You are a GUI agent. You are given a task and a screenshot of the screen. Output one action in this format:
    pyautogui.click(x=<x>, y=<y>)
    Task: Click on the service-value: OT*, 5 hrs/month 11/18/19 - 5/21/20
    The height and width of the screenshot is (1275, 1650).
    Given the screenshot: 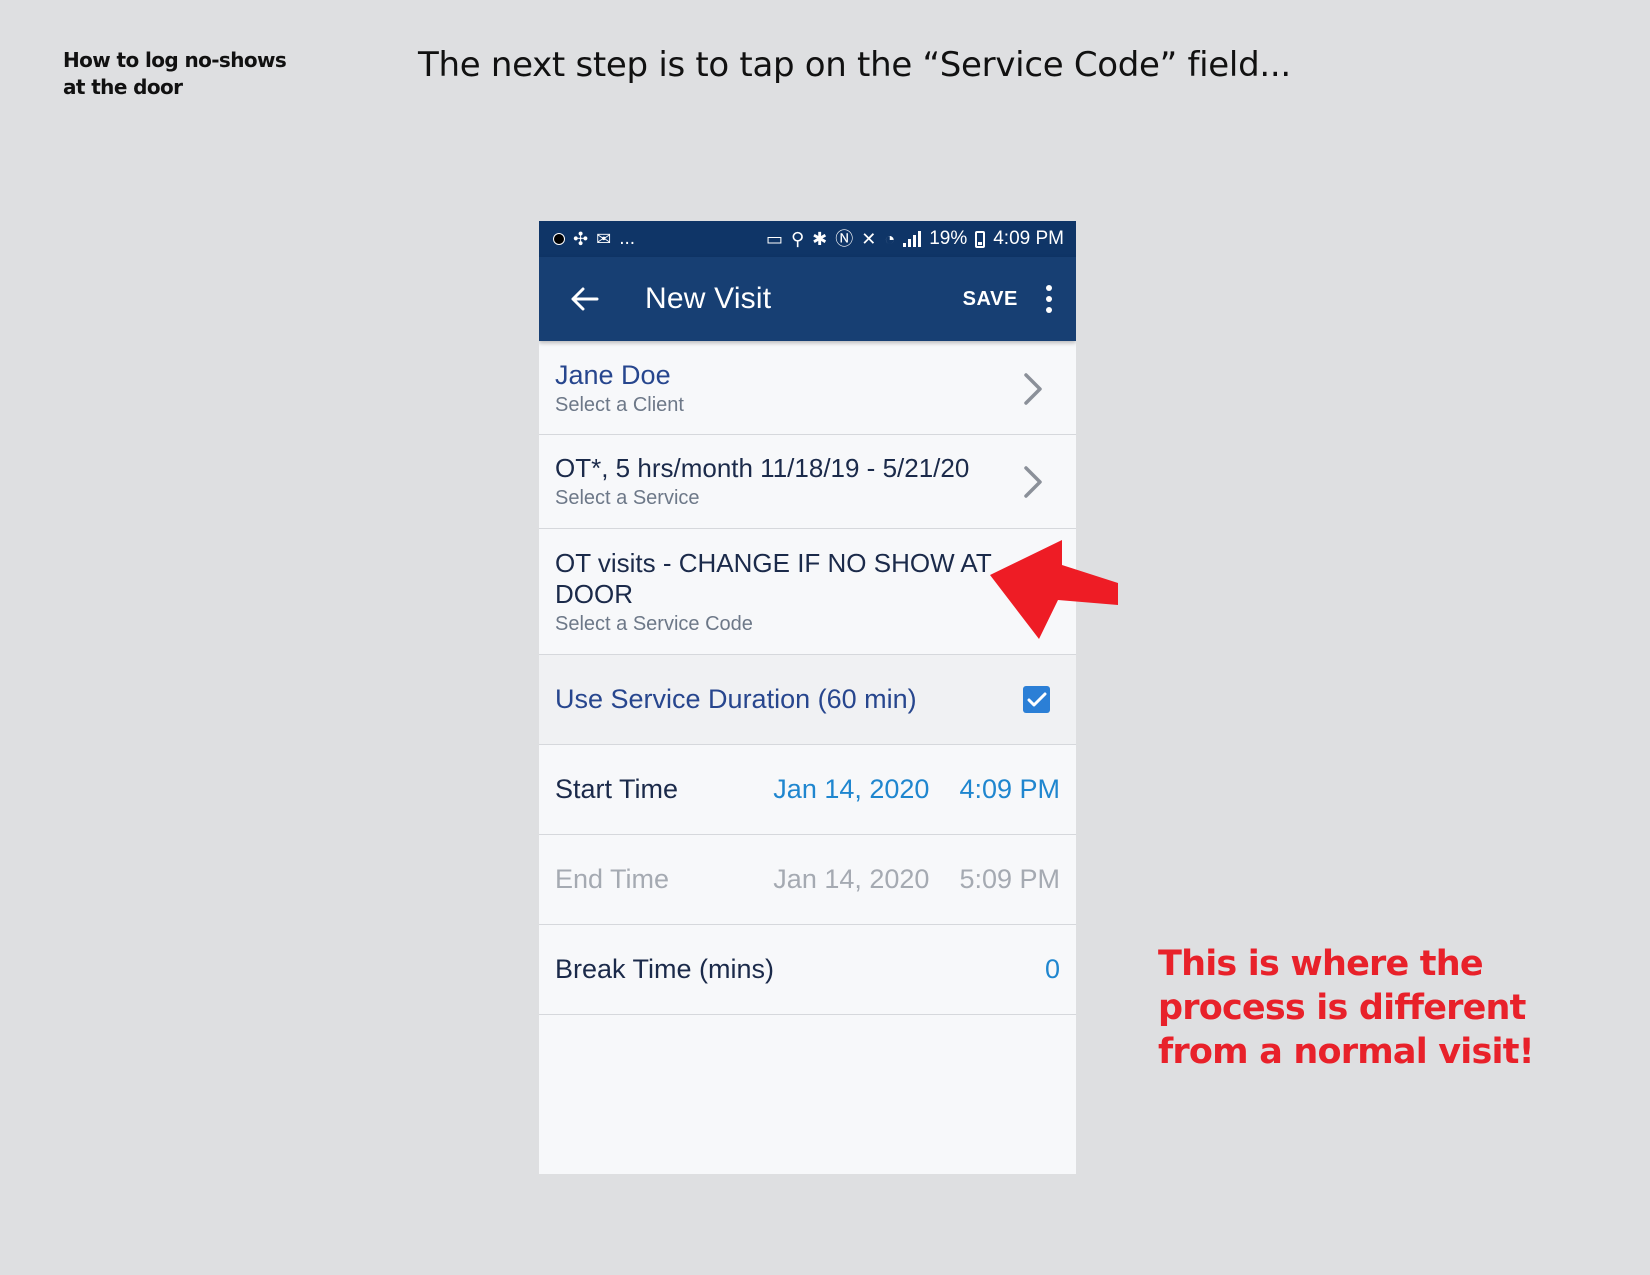 What is the action you would take?
    pyautogui.click(x=762, y=468)
    